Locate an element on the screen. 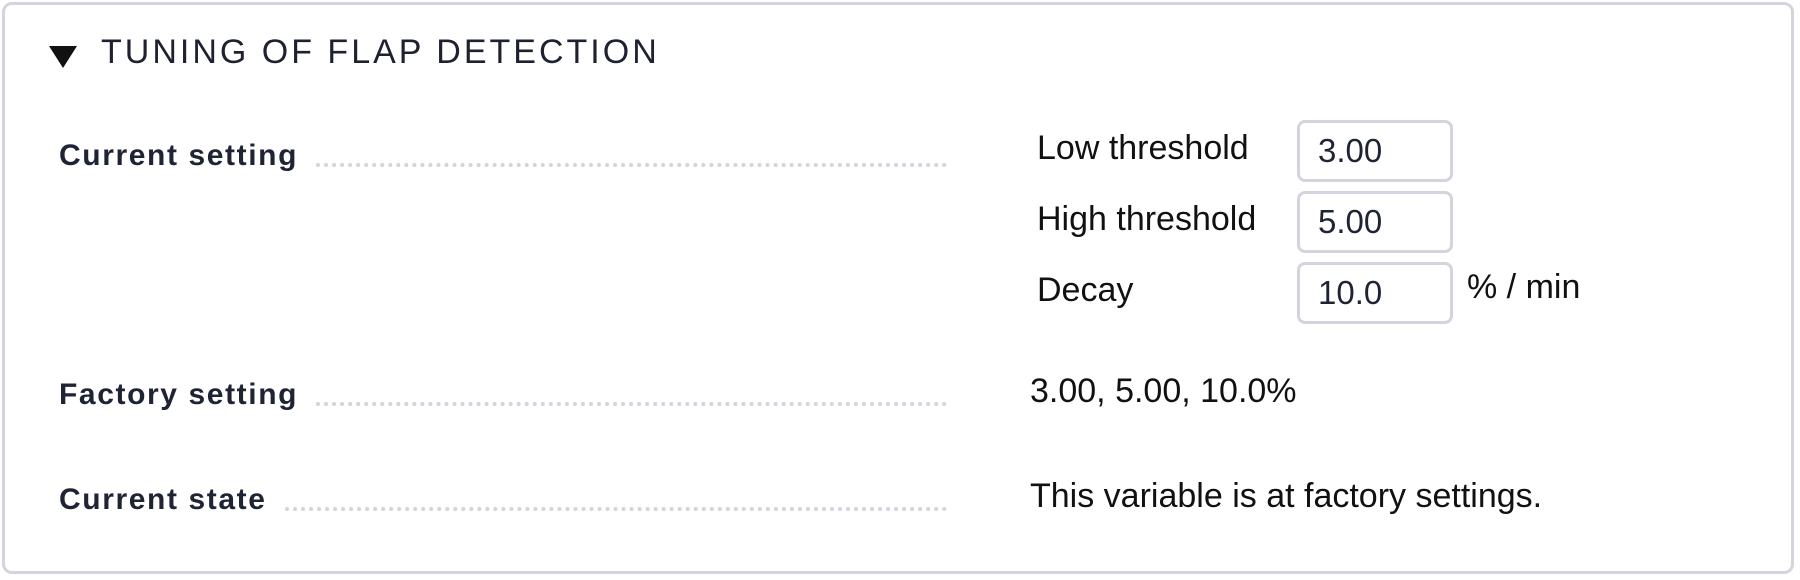 The image size is (1800, 580). factory-setting-value: 3.00, 5.00, 10.0% is located at coordinates (1163, 391).